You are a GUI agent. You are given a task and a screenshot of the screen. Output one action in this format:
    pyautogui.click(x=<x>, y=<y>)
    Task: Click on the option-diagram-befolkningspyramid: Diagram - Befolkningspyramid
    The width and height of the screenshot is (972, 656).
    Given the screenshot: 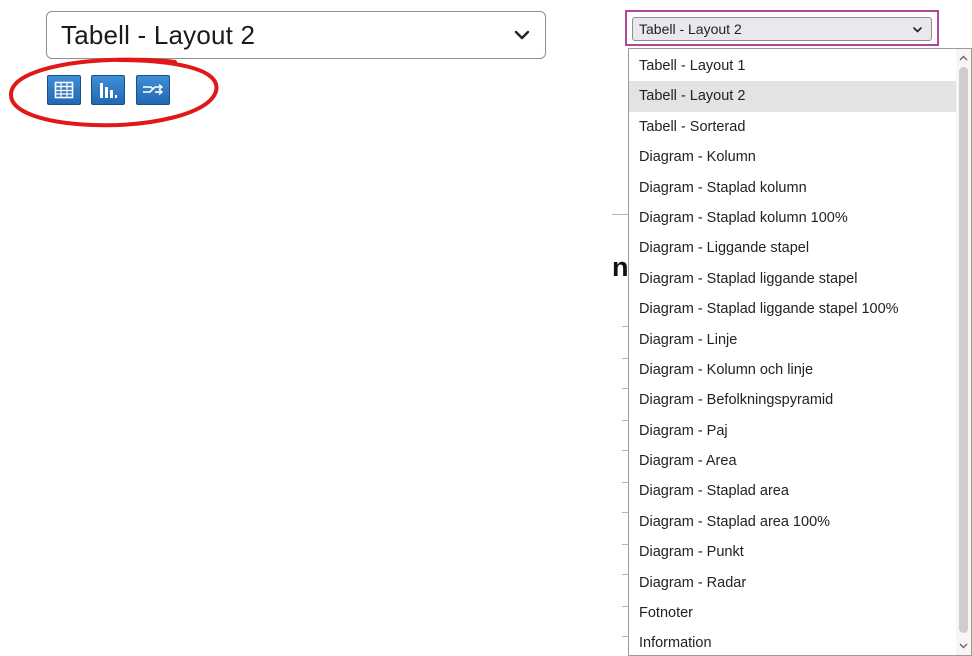 What is the action you would take?
    pyautogui.click(x=793, y=400)
    